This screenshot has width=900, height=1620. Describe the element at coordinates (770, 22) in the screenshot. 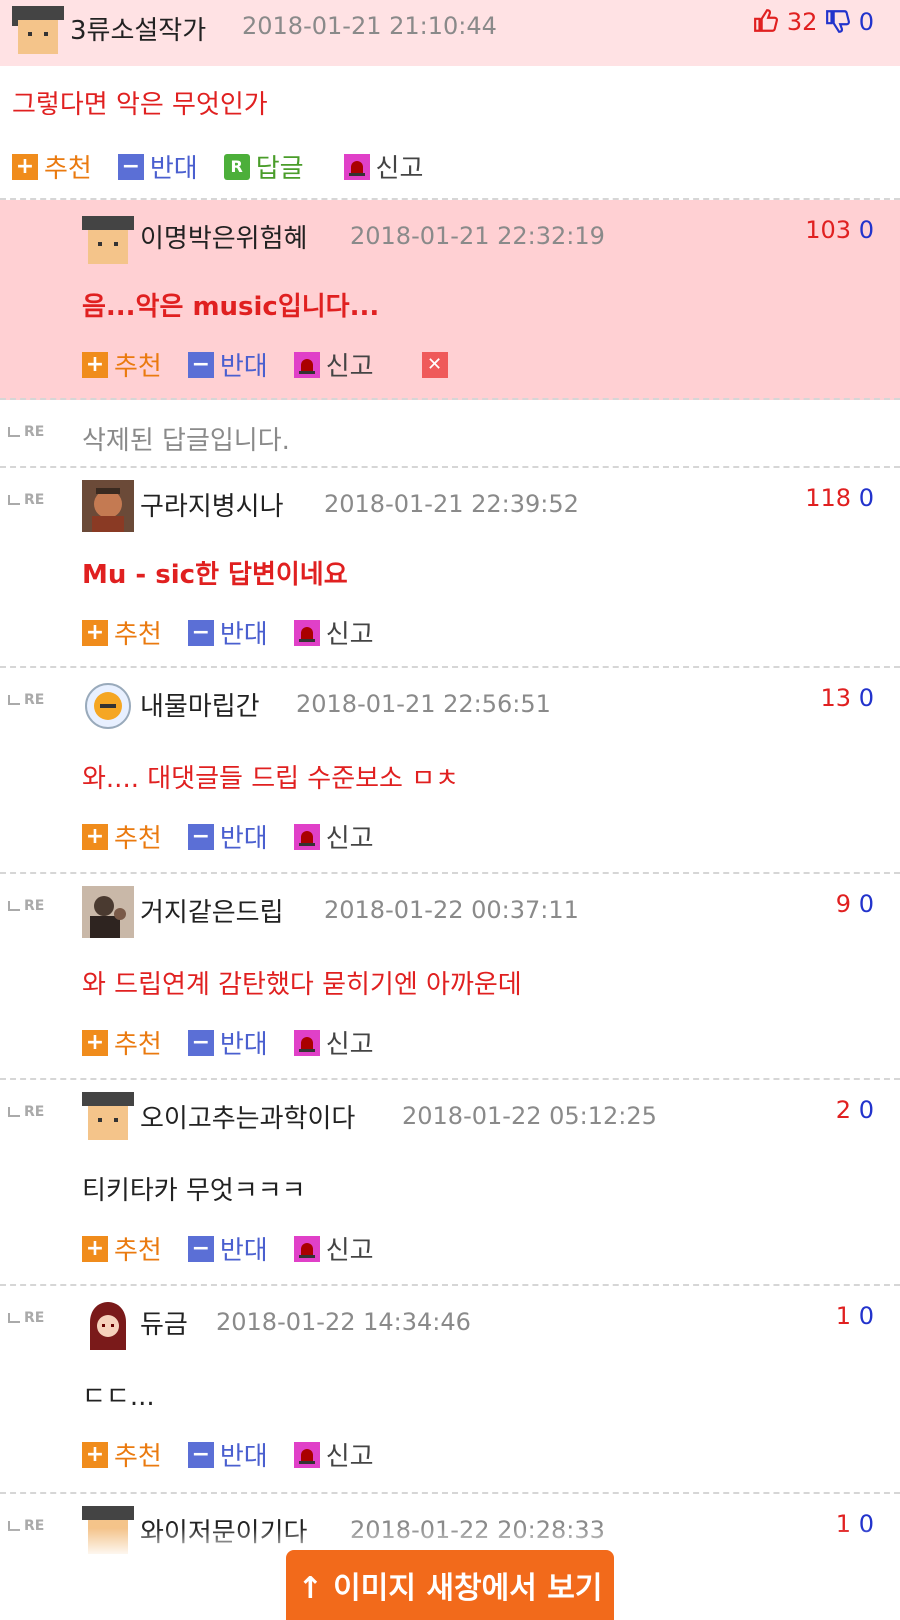

I see `thumbs-up-icon` at that location.